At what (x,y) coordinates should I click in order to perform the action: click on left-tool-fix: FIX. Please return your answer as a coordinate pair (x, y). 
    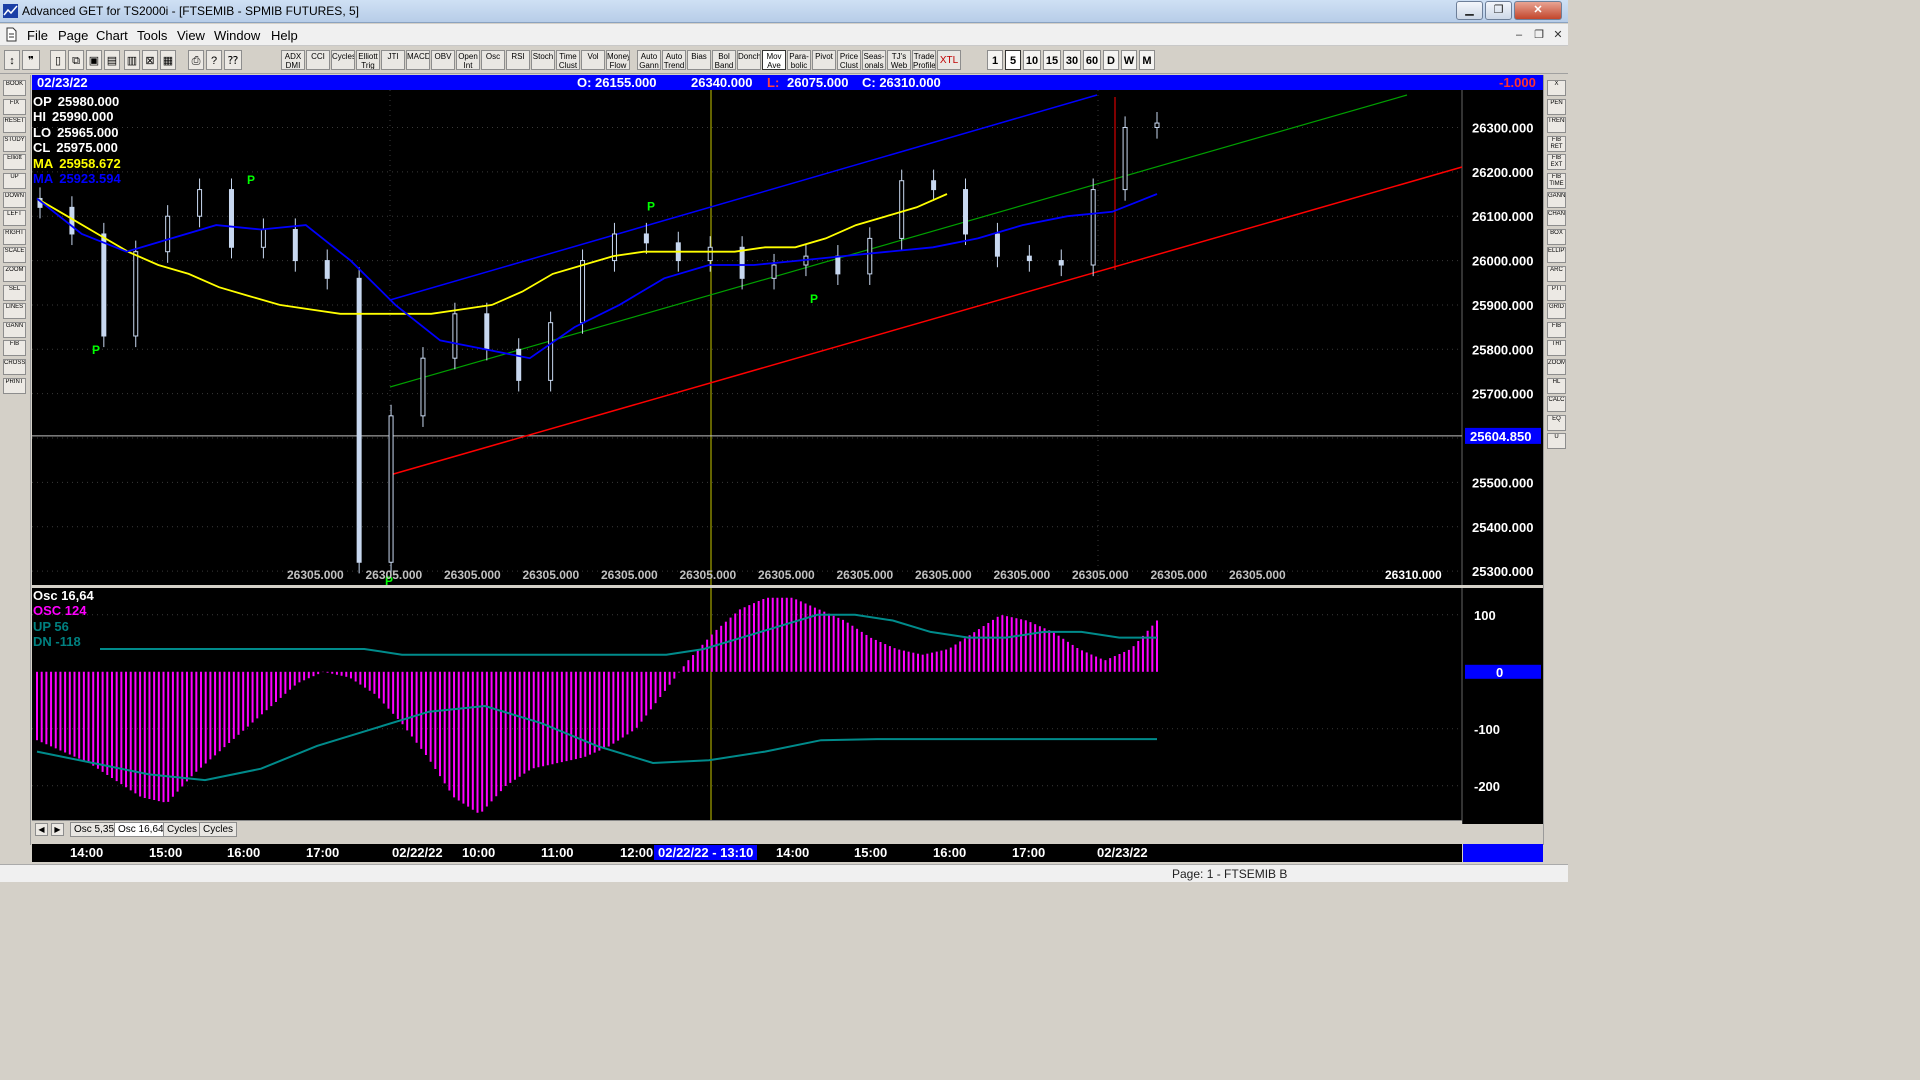
    Looking at the image, I should click on (14, 106).